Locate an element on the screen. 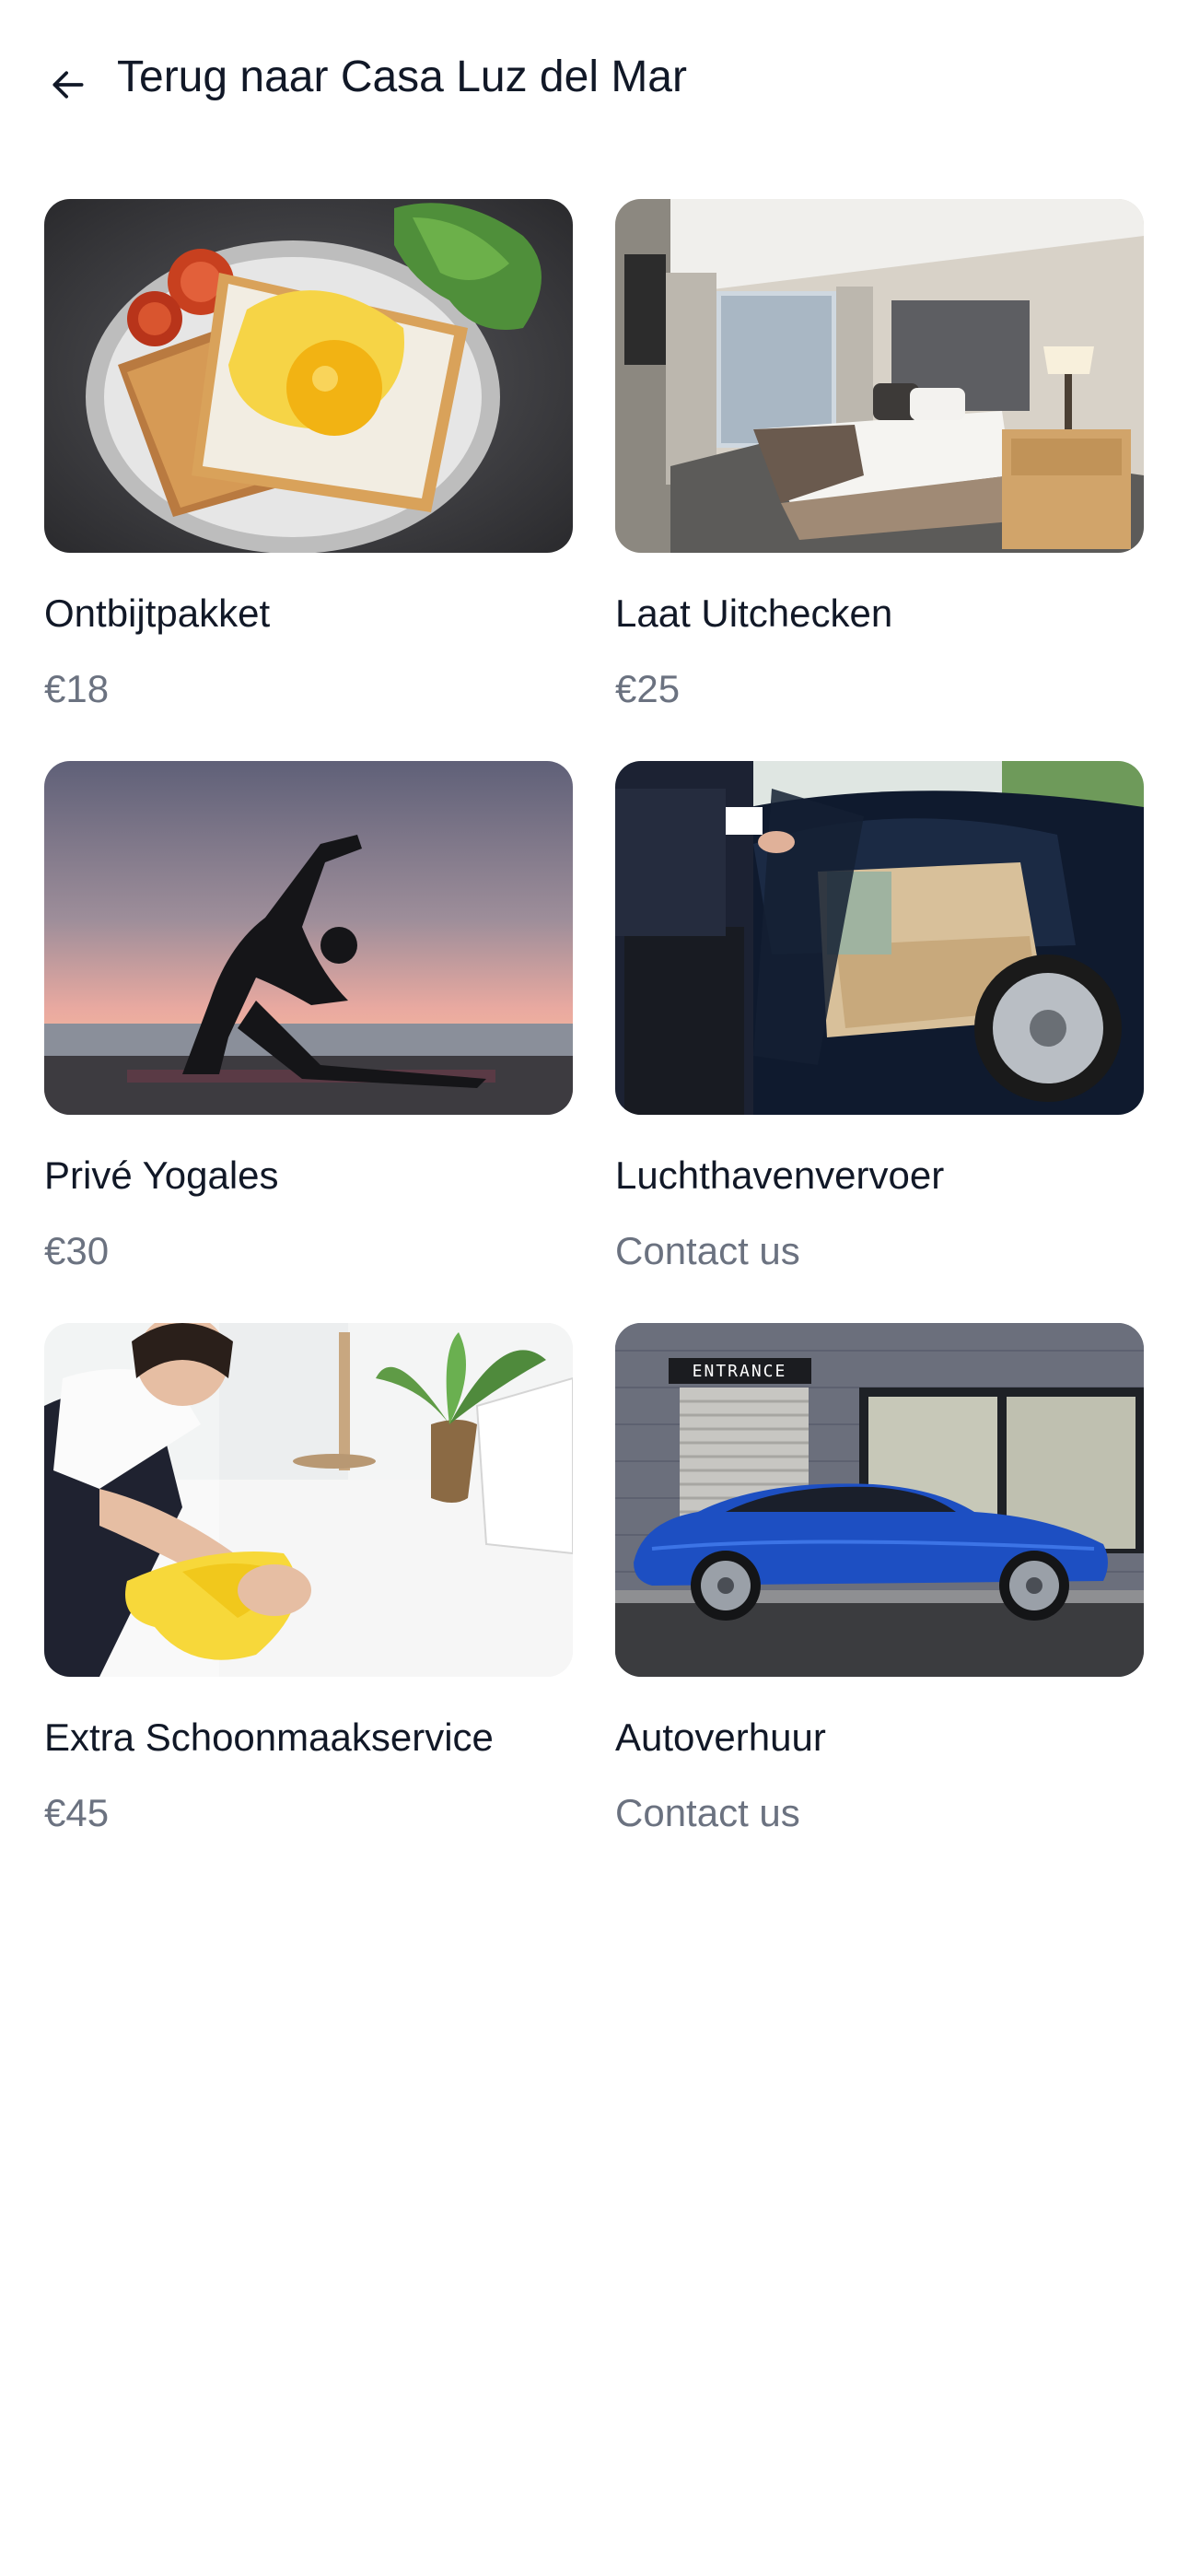 The width and height of the screenshot is (1188, 2576). service-card-breakfast: Ontbijtpakket €18 is located at coordinates (308, 457).